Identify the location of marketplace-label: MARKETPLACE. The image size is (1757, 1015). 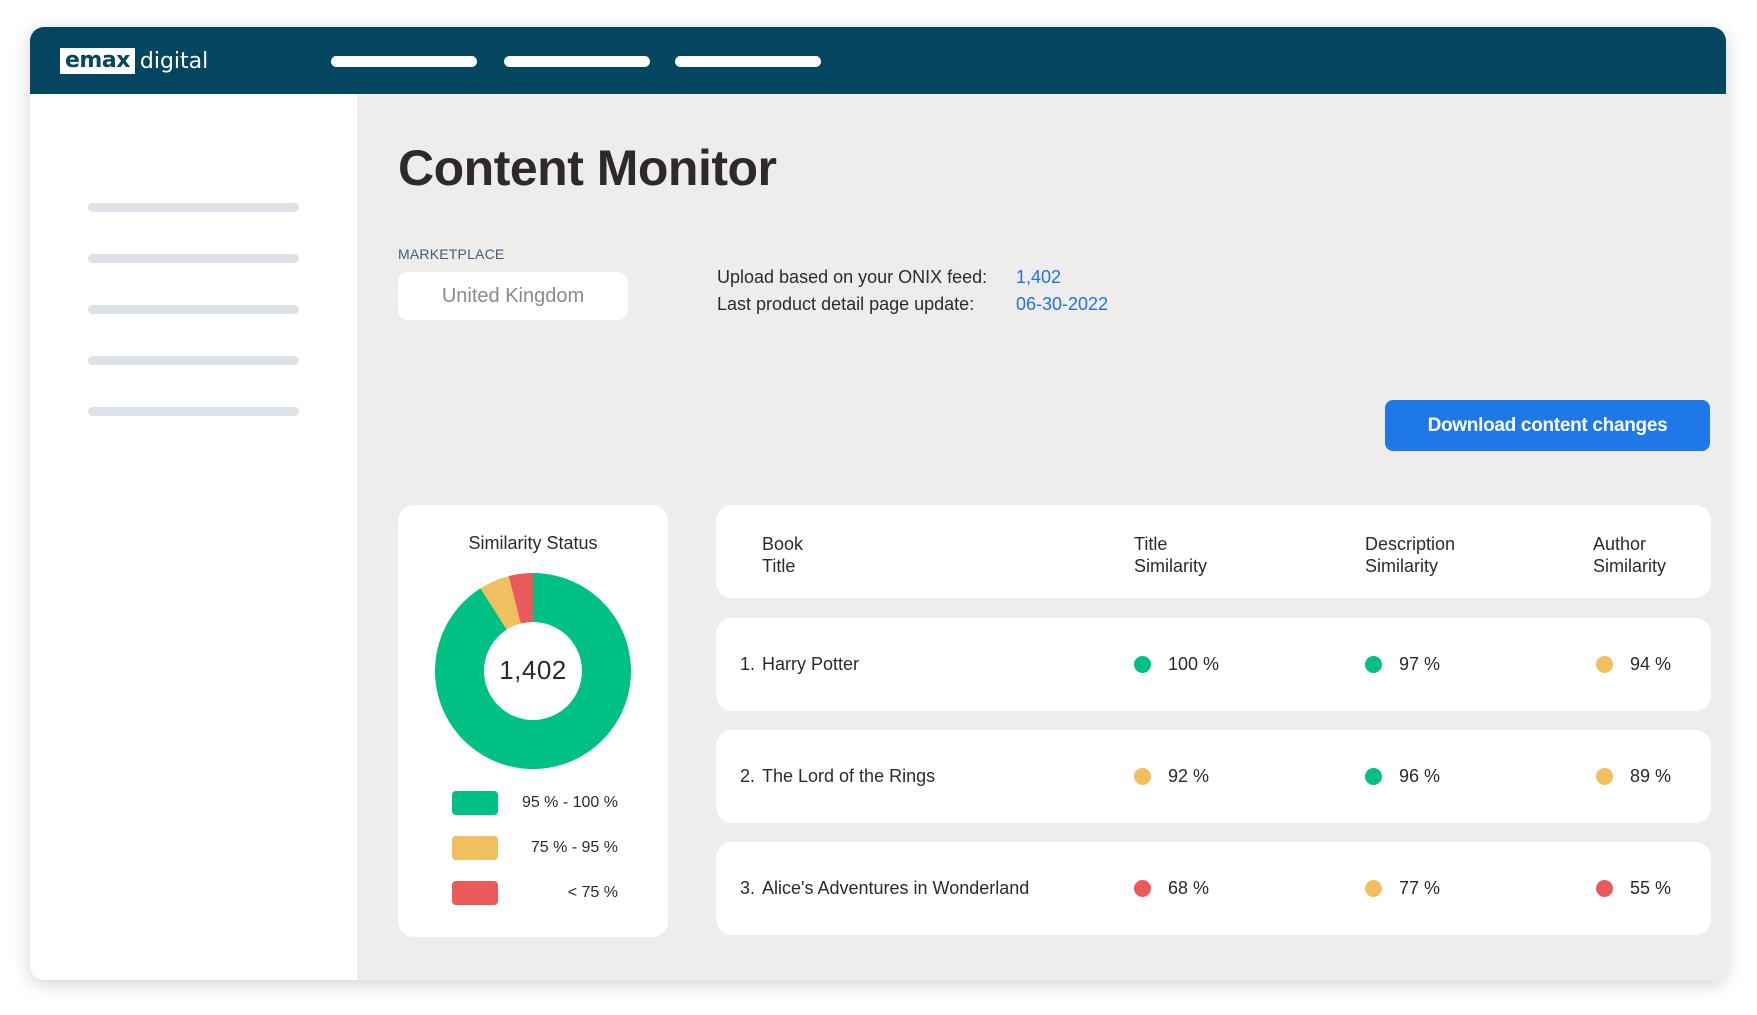
(451, 254).